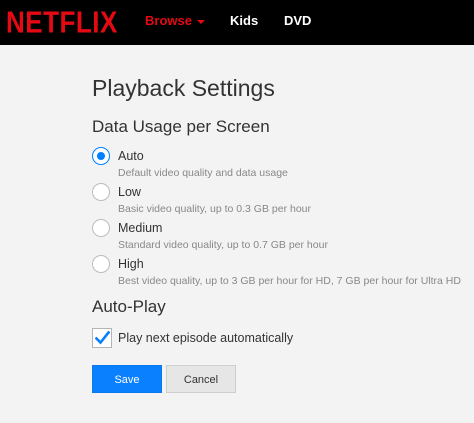 This screenshot has width=474, height=423. Describe the element at coordinates (183, 88) in the screenshot. I see `page-title: Playback Settings` at that location.